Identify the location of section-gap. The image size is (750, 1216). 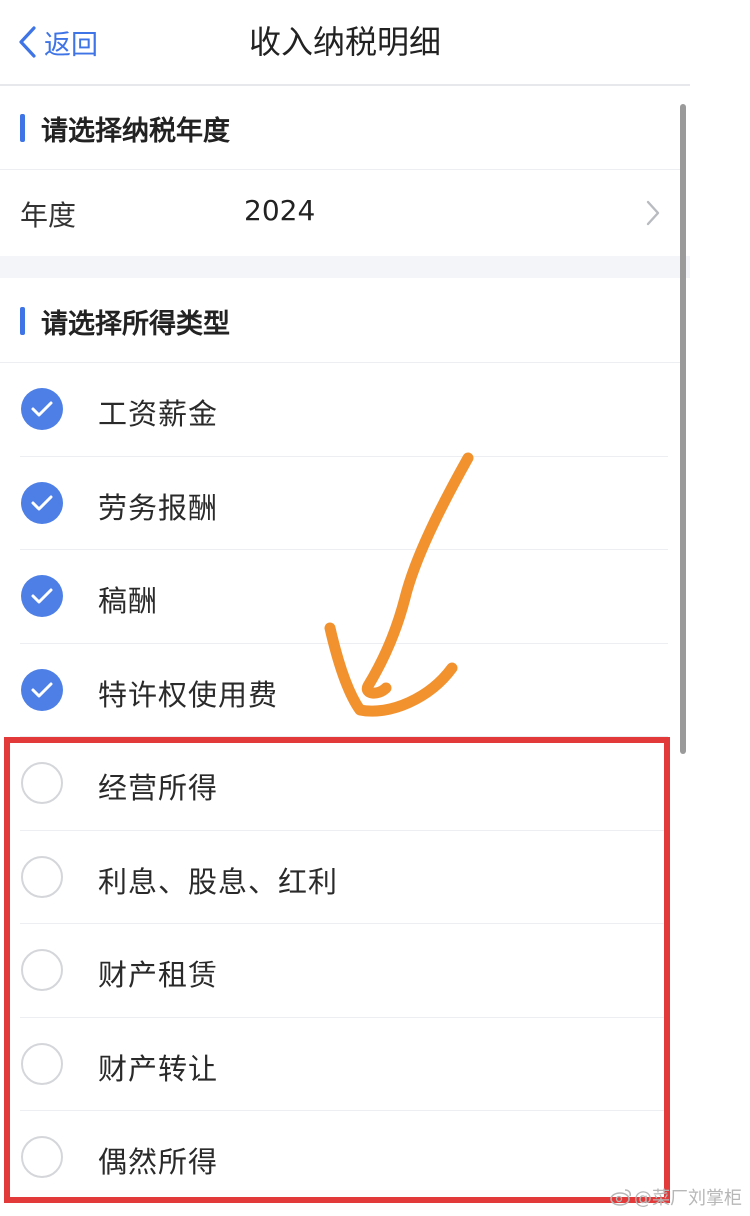
(345, 267).